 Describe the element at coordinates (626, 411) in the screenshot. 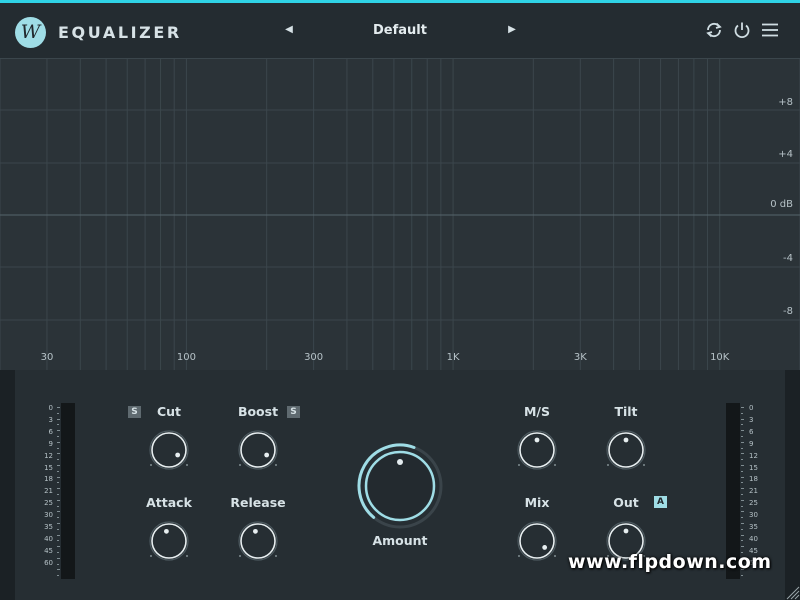

I see `tilt-label: Tilt` at that location.